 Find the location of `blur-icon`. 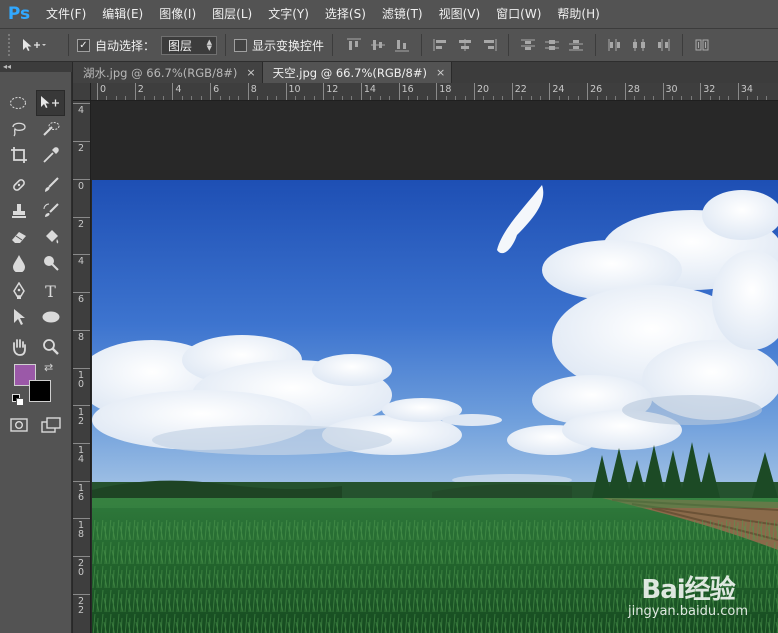

blur-icon is located at coordinates (18, 263).